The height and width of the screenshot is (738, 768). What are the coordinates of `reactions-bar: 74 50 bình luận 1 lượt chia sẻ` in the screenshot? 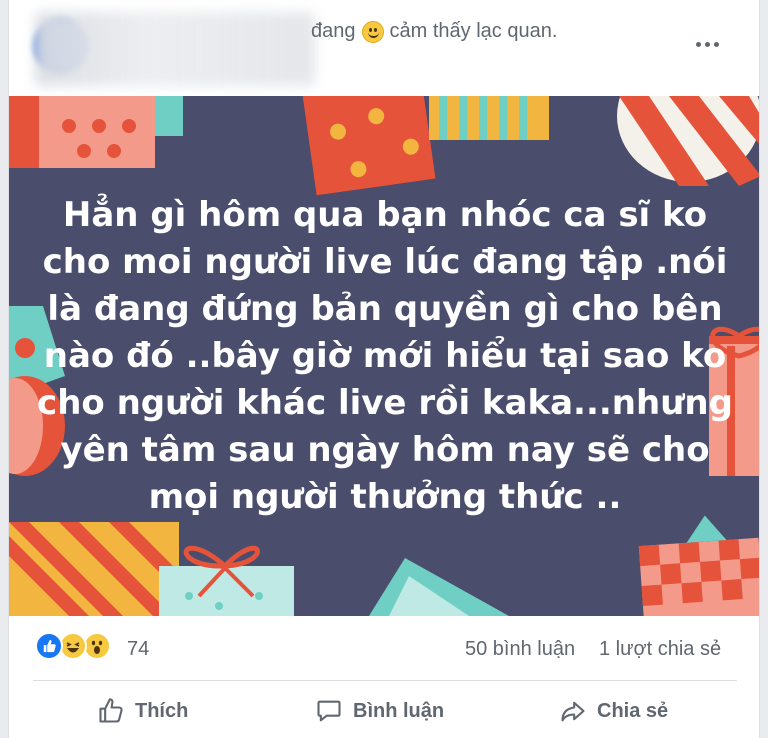 It's located at (384, 647).